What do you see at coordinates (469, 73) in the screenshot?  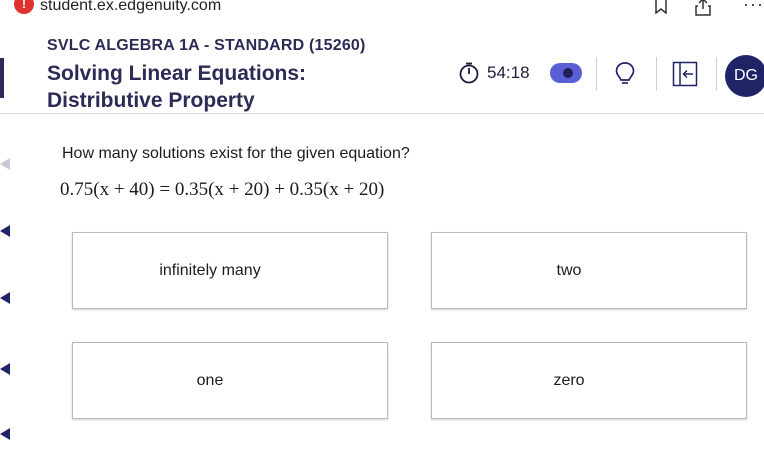 I see `timer-icon` at bounding box center [469, 73].